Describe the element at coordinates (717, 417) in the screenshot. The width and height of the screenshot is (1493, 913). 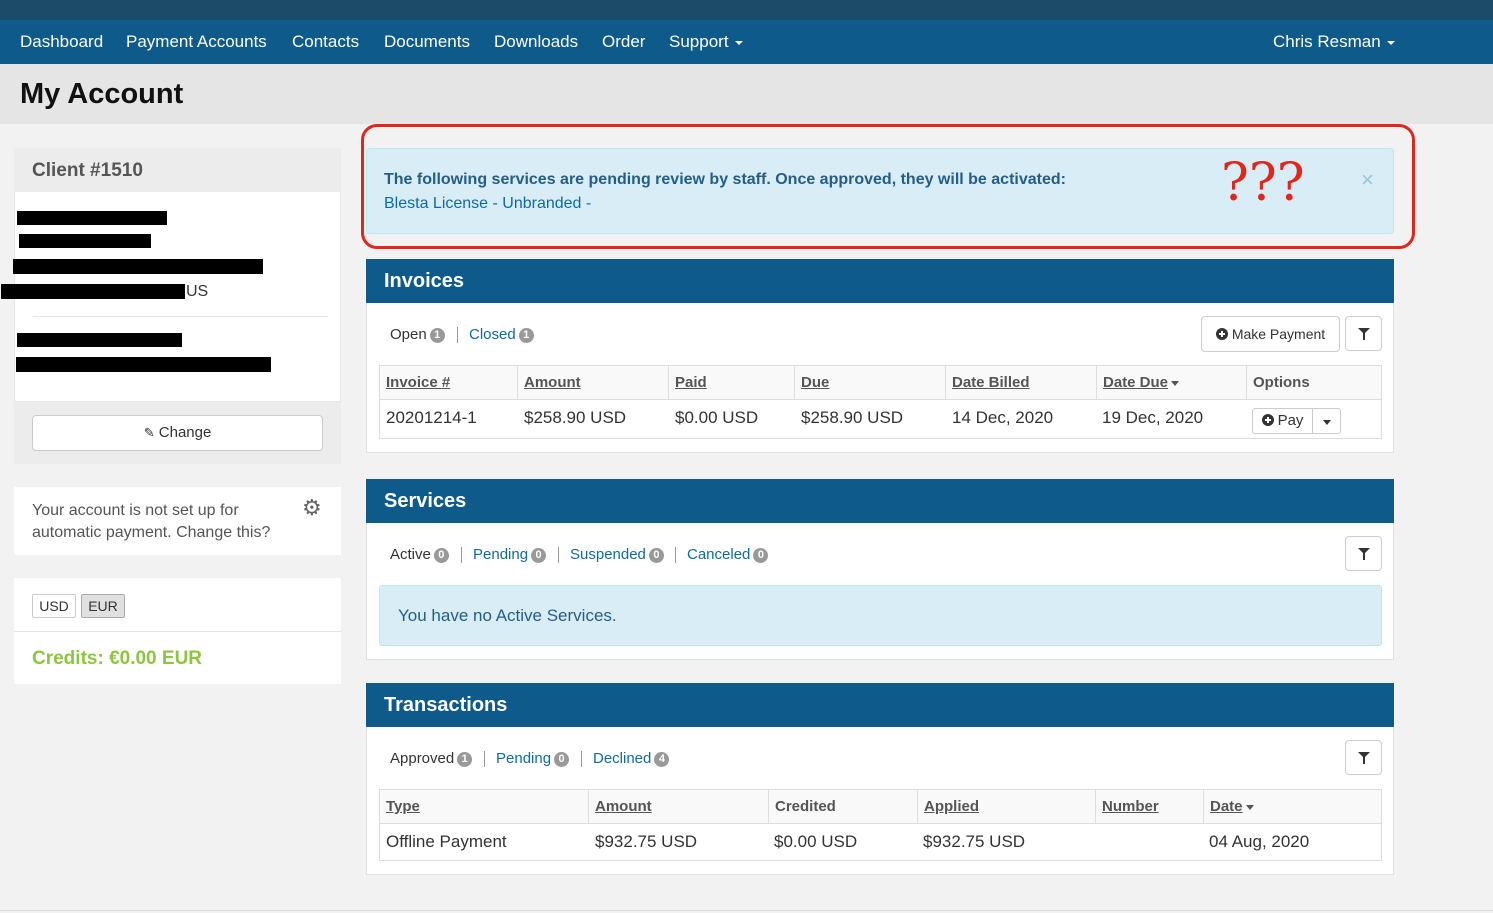
I see `cell-paid: $0.00 USD` at that location.